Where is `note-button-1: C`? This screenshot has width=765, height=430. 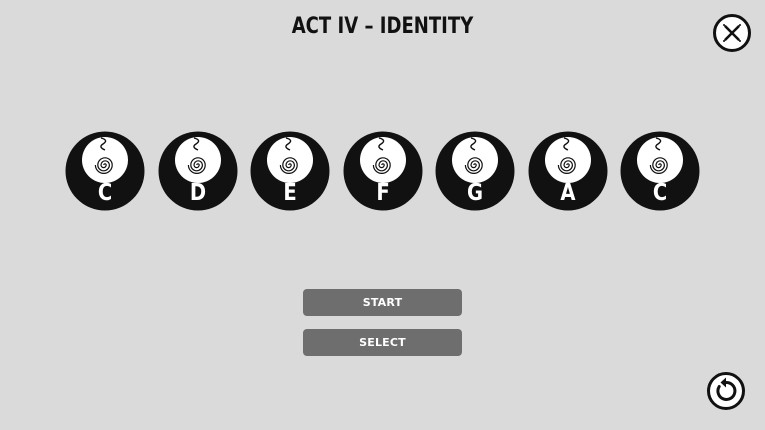 note-button-1: C is located at coordinates (105, 171).